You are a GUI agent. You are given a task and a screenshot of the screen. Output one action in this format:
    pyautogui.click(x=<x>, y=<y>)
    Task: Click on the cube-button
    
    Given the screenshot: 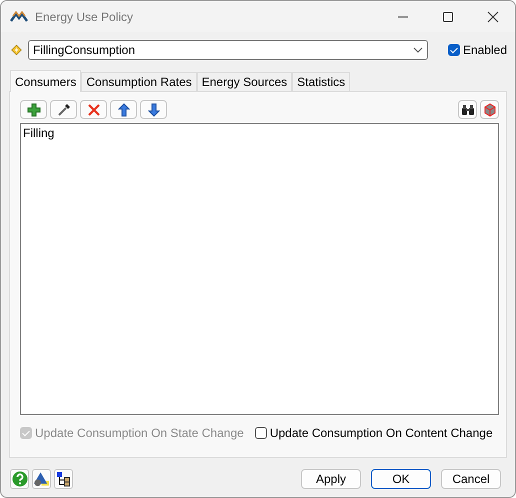 What is the action you would take?
    pyautogui.click(x=489, y=109)
    